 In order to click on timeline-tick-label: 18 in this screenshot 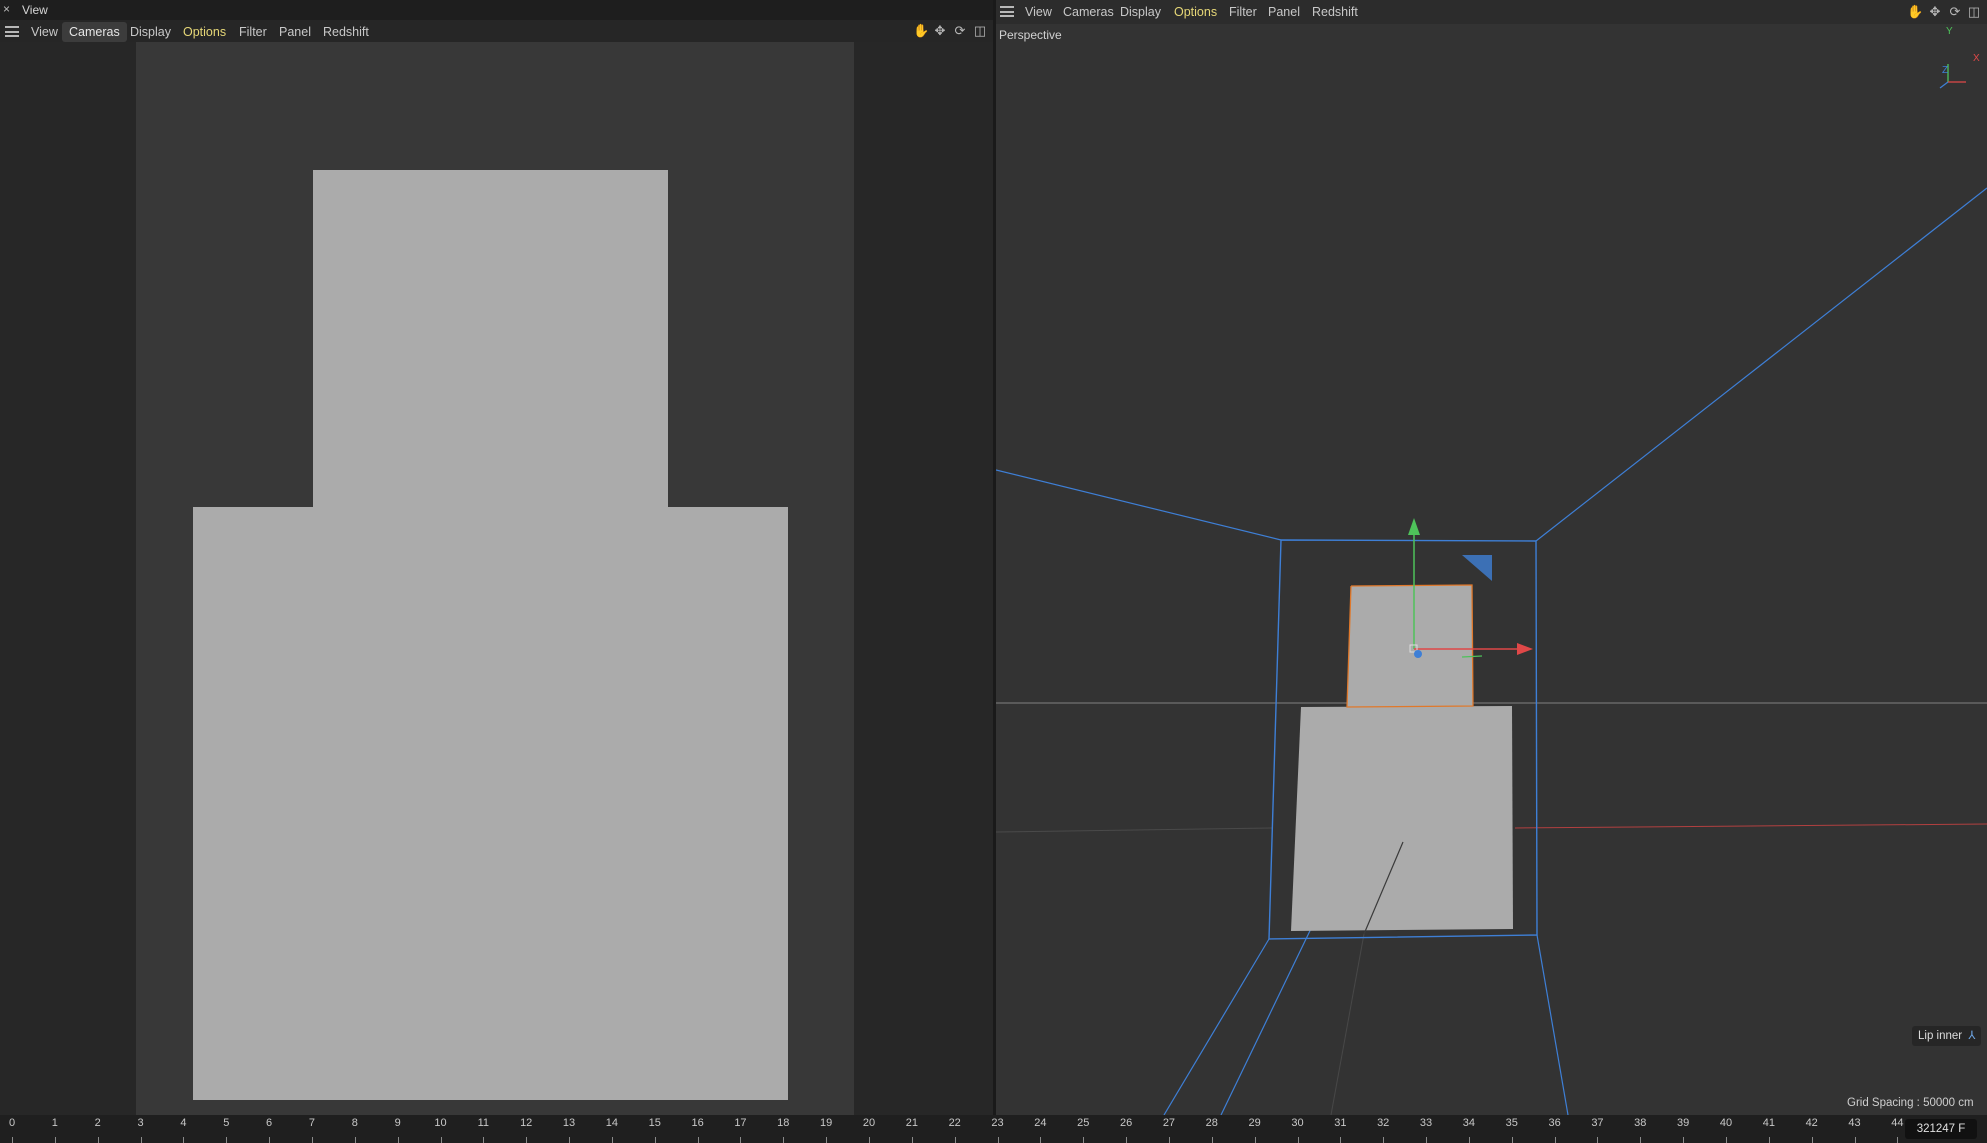, I will do `click(783, 1123)`.